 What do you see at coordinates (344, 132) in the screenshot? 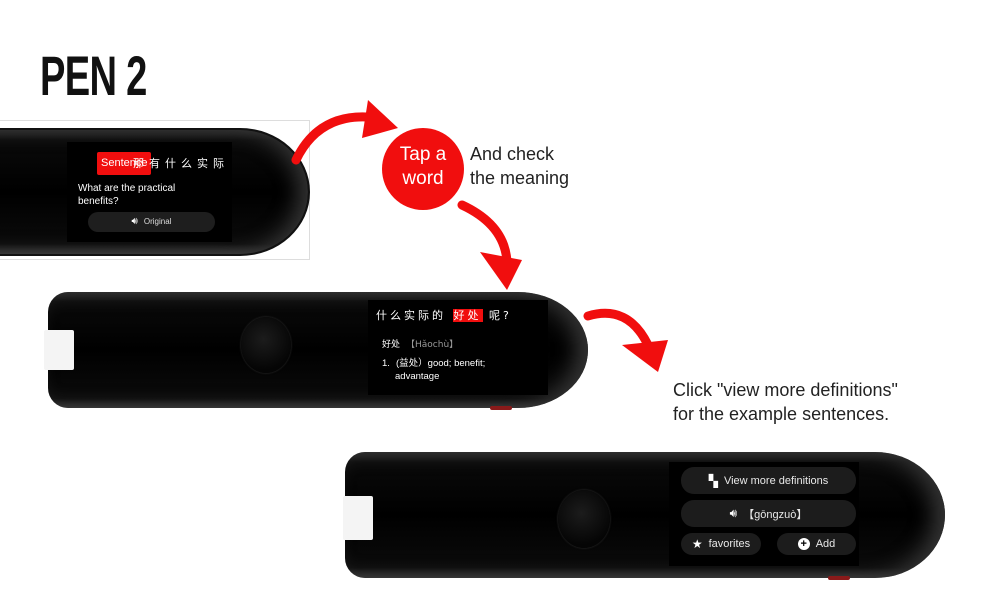
I see `arrow-to-tap-badge` at bounding box center [344, 132].